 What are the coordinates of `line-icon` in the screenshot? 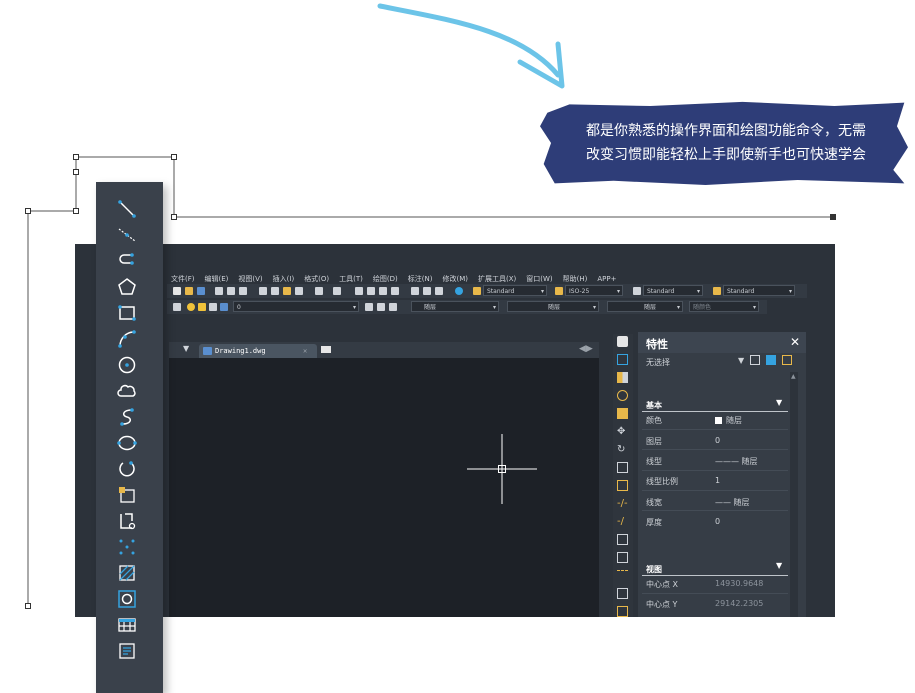 It's located at (127, 209).